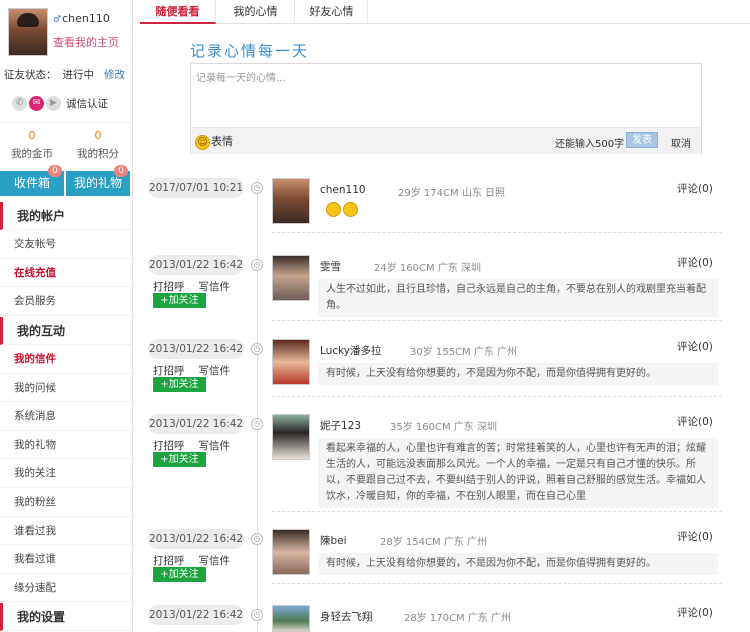 Image resolution: width=750 pixels, height=632 pixels. I want to click on profile-card: ♂chen110 查看我的主页, so click(70, 34).